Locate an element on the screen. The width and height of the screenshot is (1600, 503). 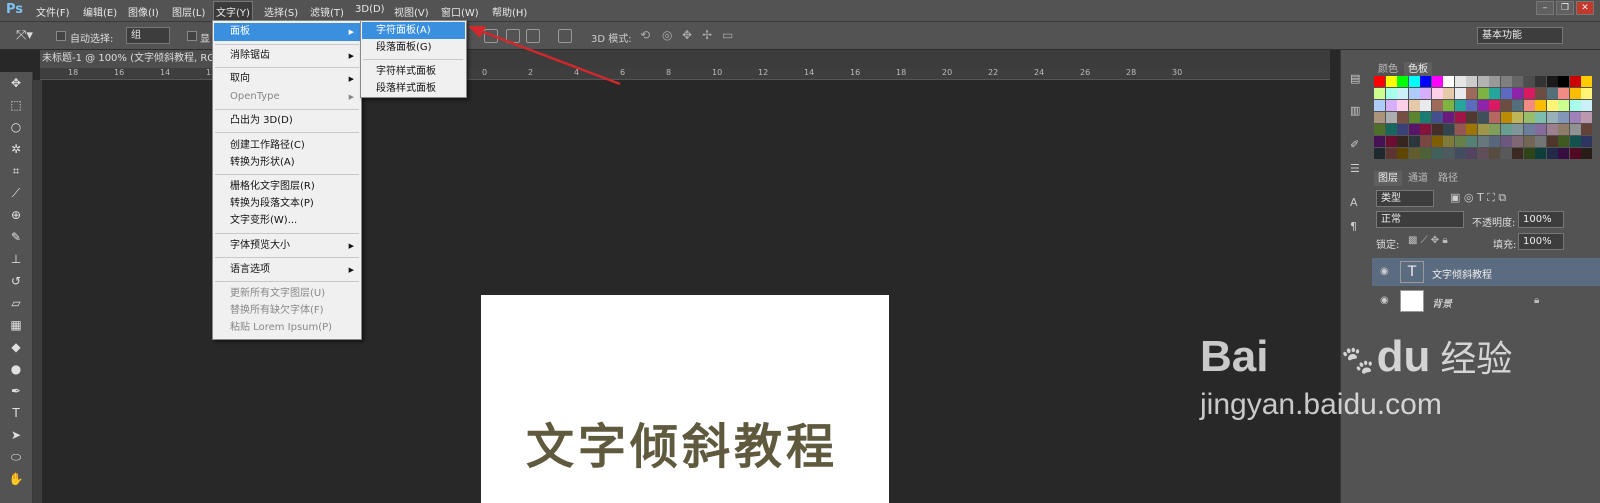
menu-select: 选择(S) is located at coordinates (281, 11).